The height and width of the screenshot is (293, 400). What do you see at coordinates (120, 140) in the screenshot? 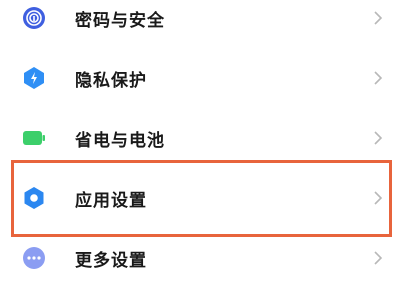
I see `settings-item-label: 省电与电池` at bounding box center [120, 140].